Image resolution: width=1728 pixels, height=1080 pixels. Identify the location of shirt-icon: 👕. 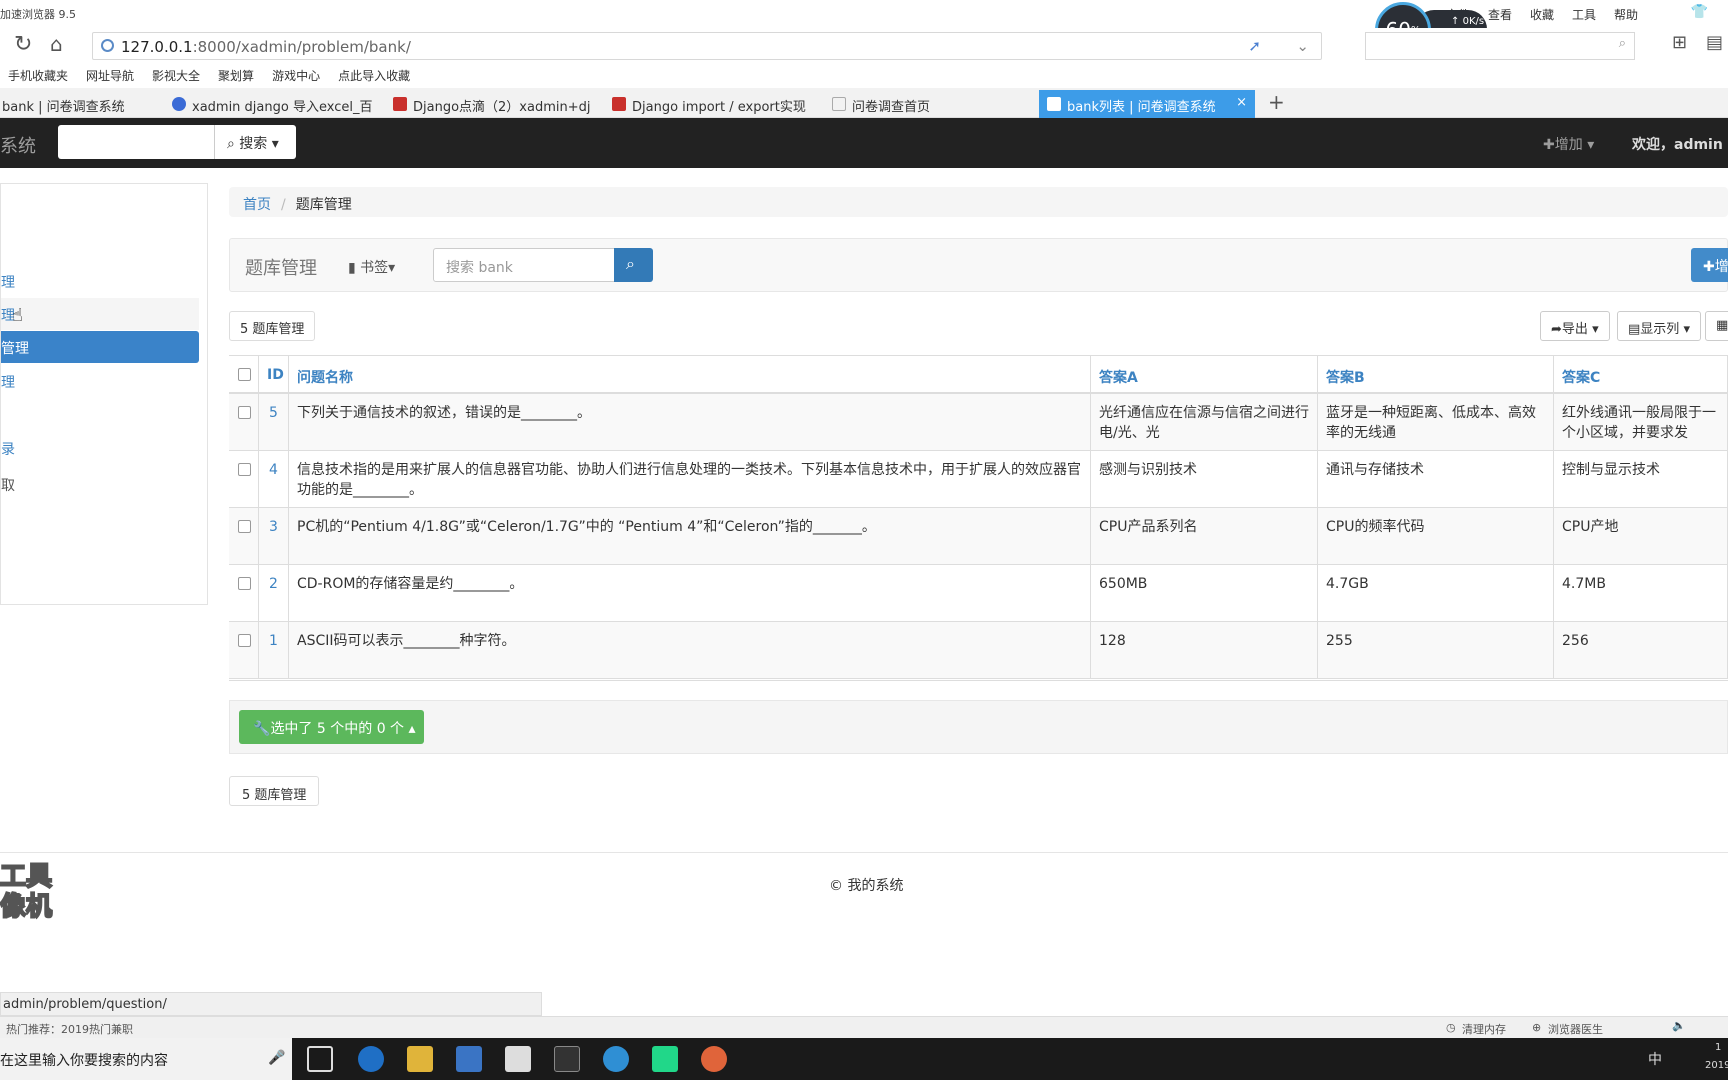
(1699, 12).